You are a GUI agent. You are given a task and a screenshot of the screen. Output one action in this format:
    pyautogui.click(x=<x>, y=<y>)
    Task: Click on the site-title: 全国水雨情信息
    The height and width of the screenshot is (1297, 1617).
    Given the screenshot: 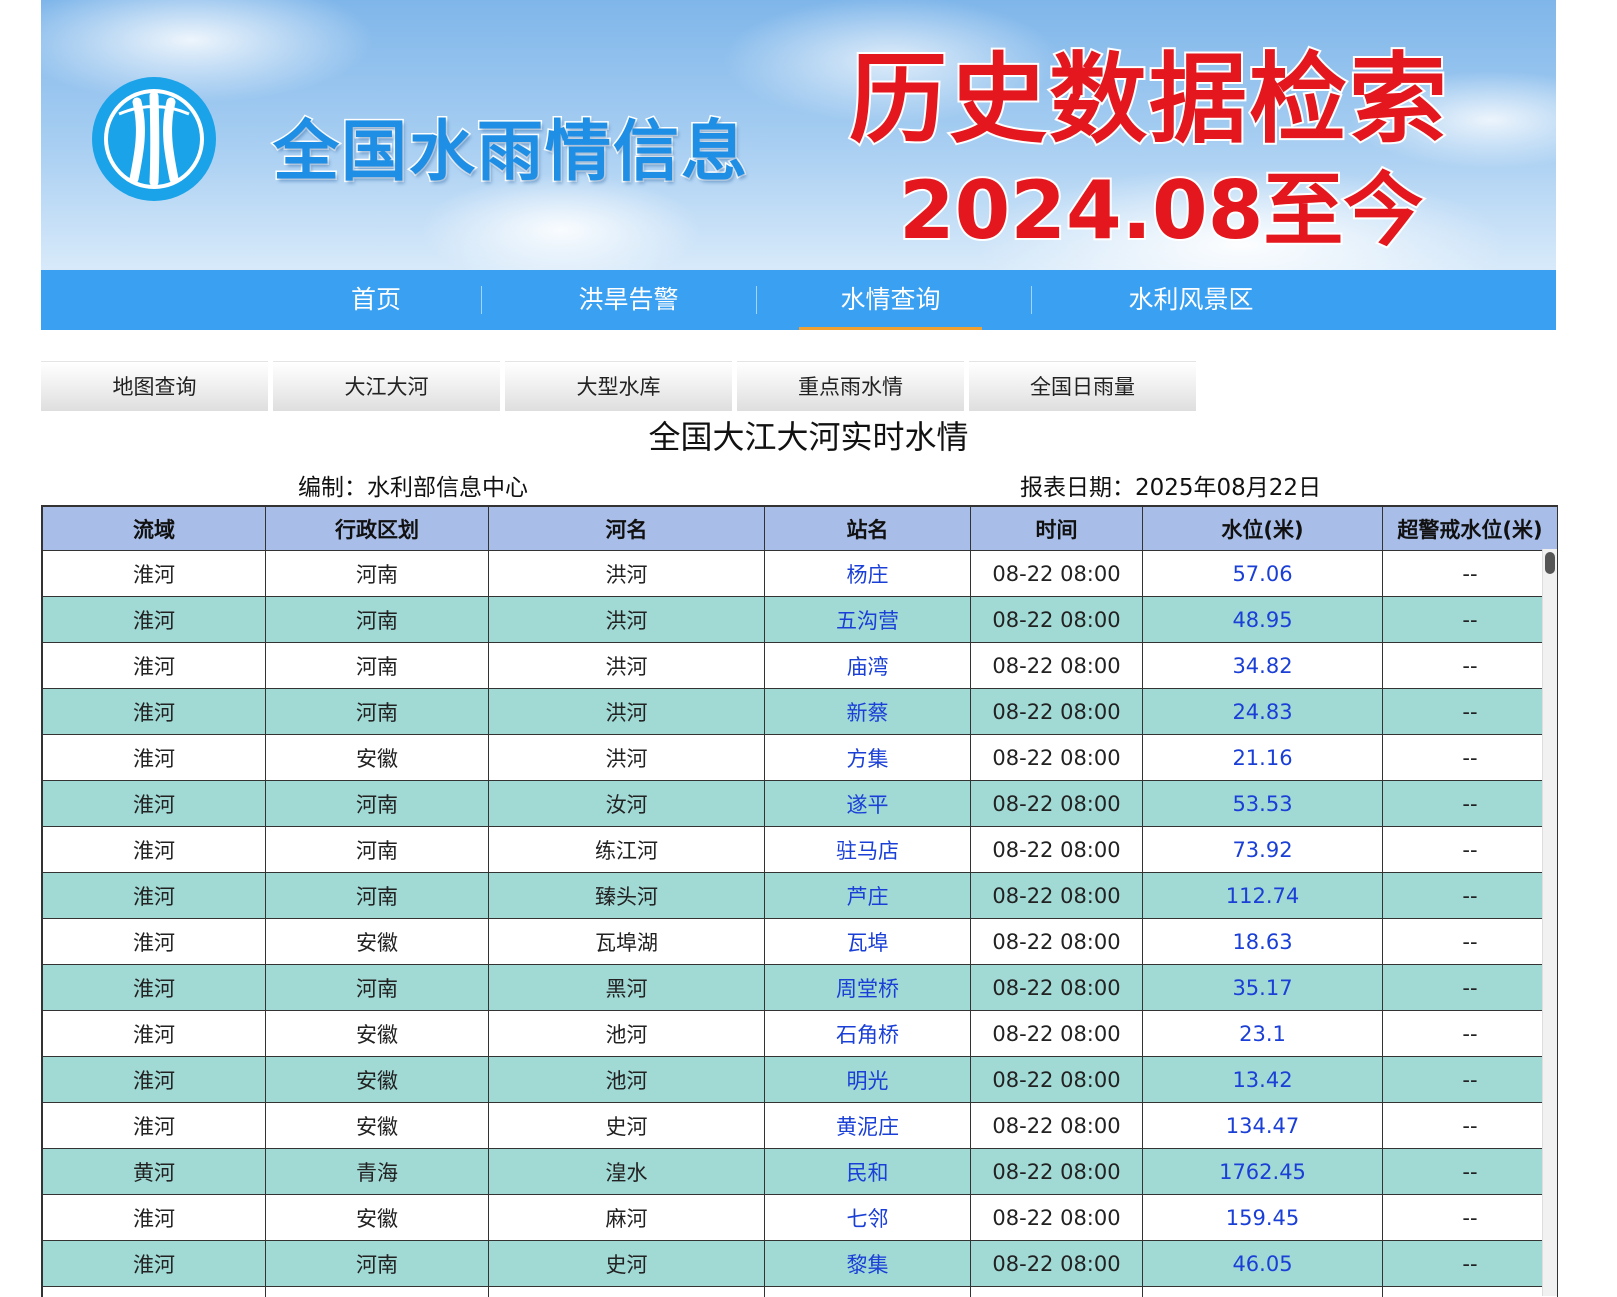 What is the action you would take?
    pyautogui.click(x=511, y=146)
    